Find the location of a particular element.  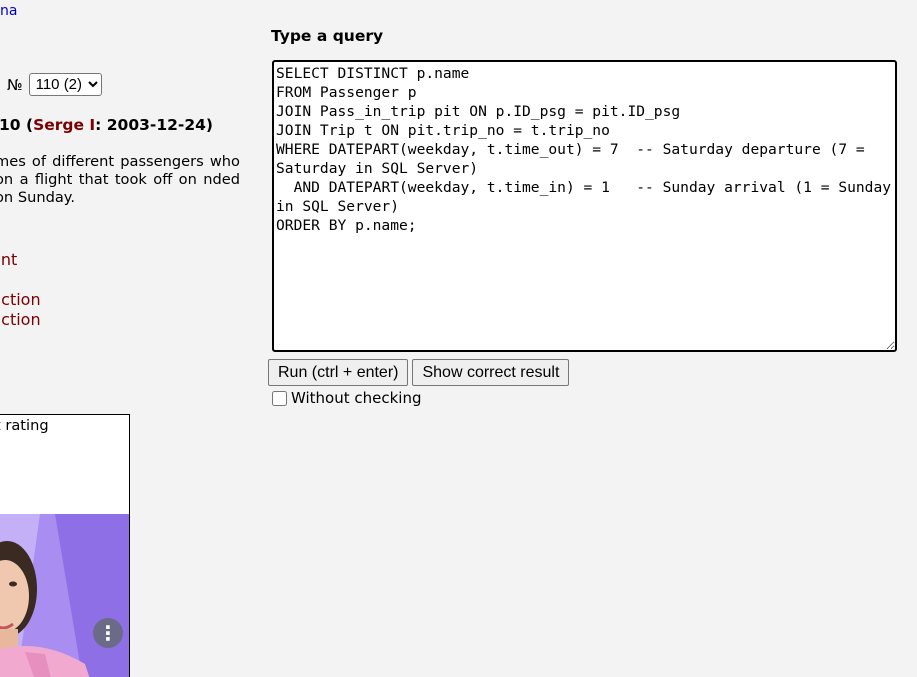

exercise-select: 110 (2) is located at coordinates (65, 84).